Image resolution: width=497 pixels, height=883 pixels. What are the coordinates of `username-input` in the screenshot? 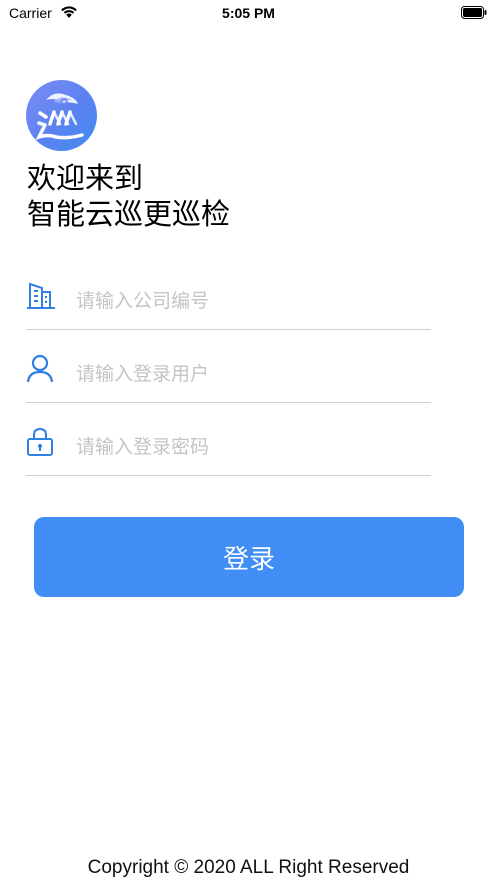 It's located at (251, 374).